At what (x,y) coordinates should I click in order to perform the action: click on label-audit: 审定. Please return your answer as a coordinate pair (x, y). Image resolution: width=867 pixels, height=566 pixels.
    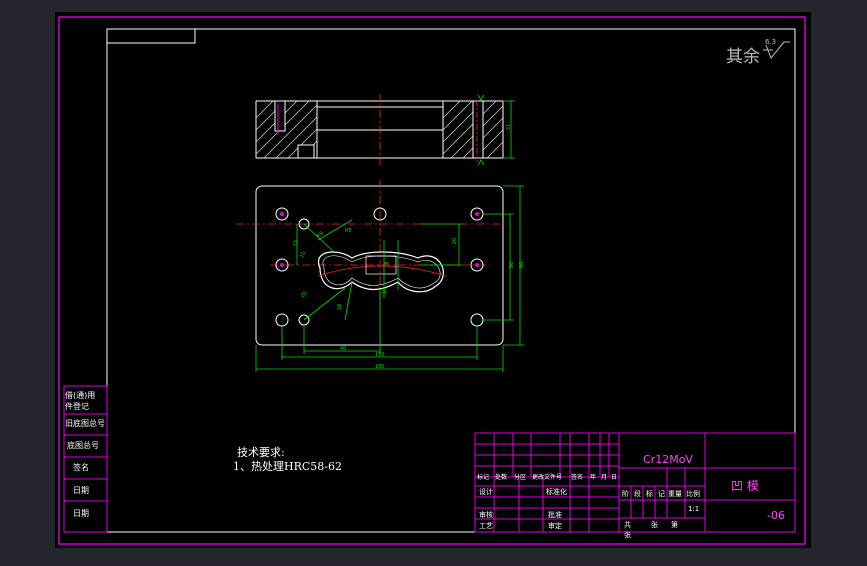
    Looking at the image, I should click on (555, 526).